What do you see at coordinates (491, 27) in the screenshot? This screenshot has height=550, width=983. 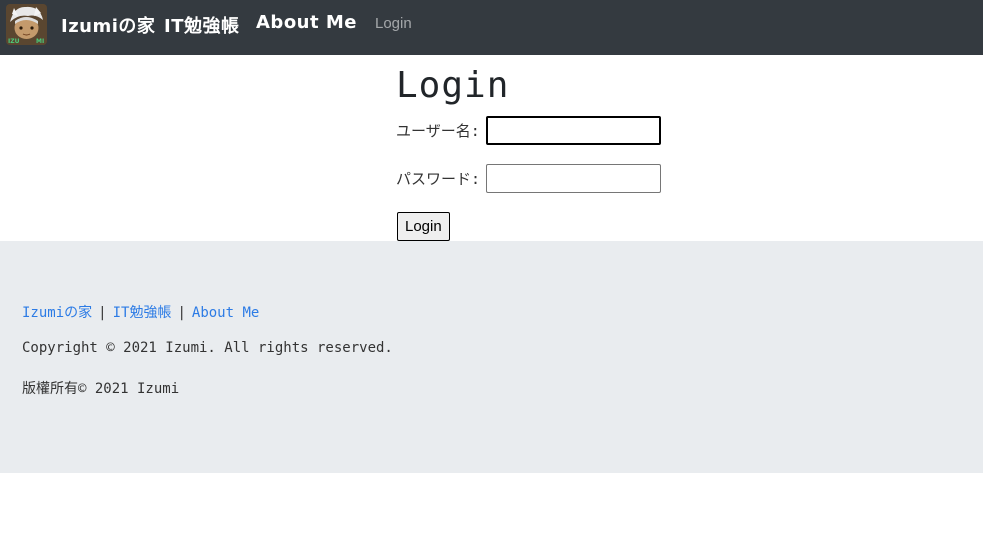 I see `top-navbar: IZU MI Izumiの家 IT勉強帳 About Me Login` at bounding box center [491, 27].